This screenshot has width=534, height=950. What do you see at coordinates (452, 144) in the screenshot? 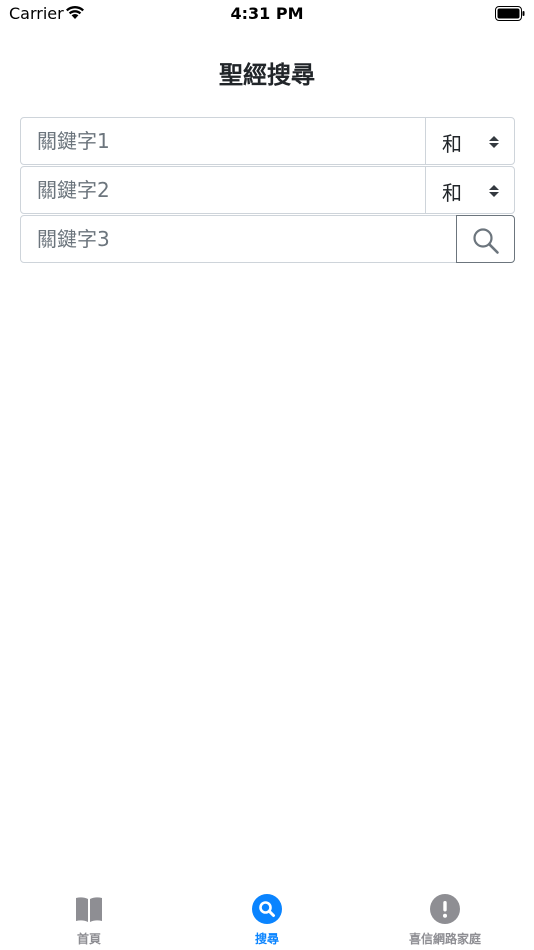
I see `operator-1-value: 和` at bounding box center [452, 144].